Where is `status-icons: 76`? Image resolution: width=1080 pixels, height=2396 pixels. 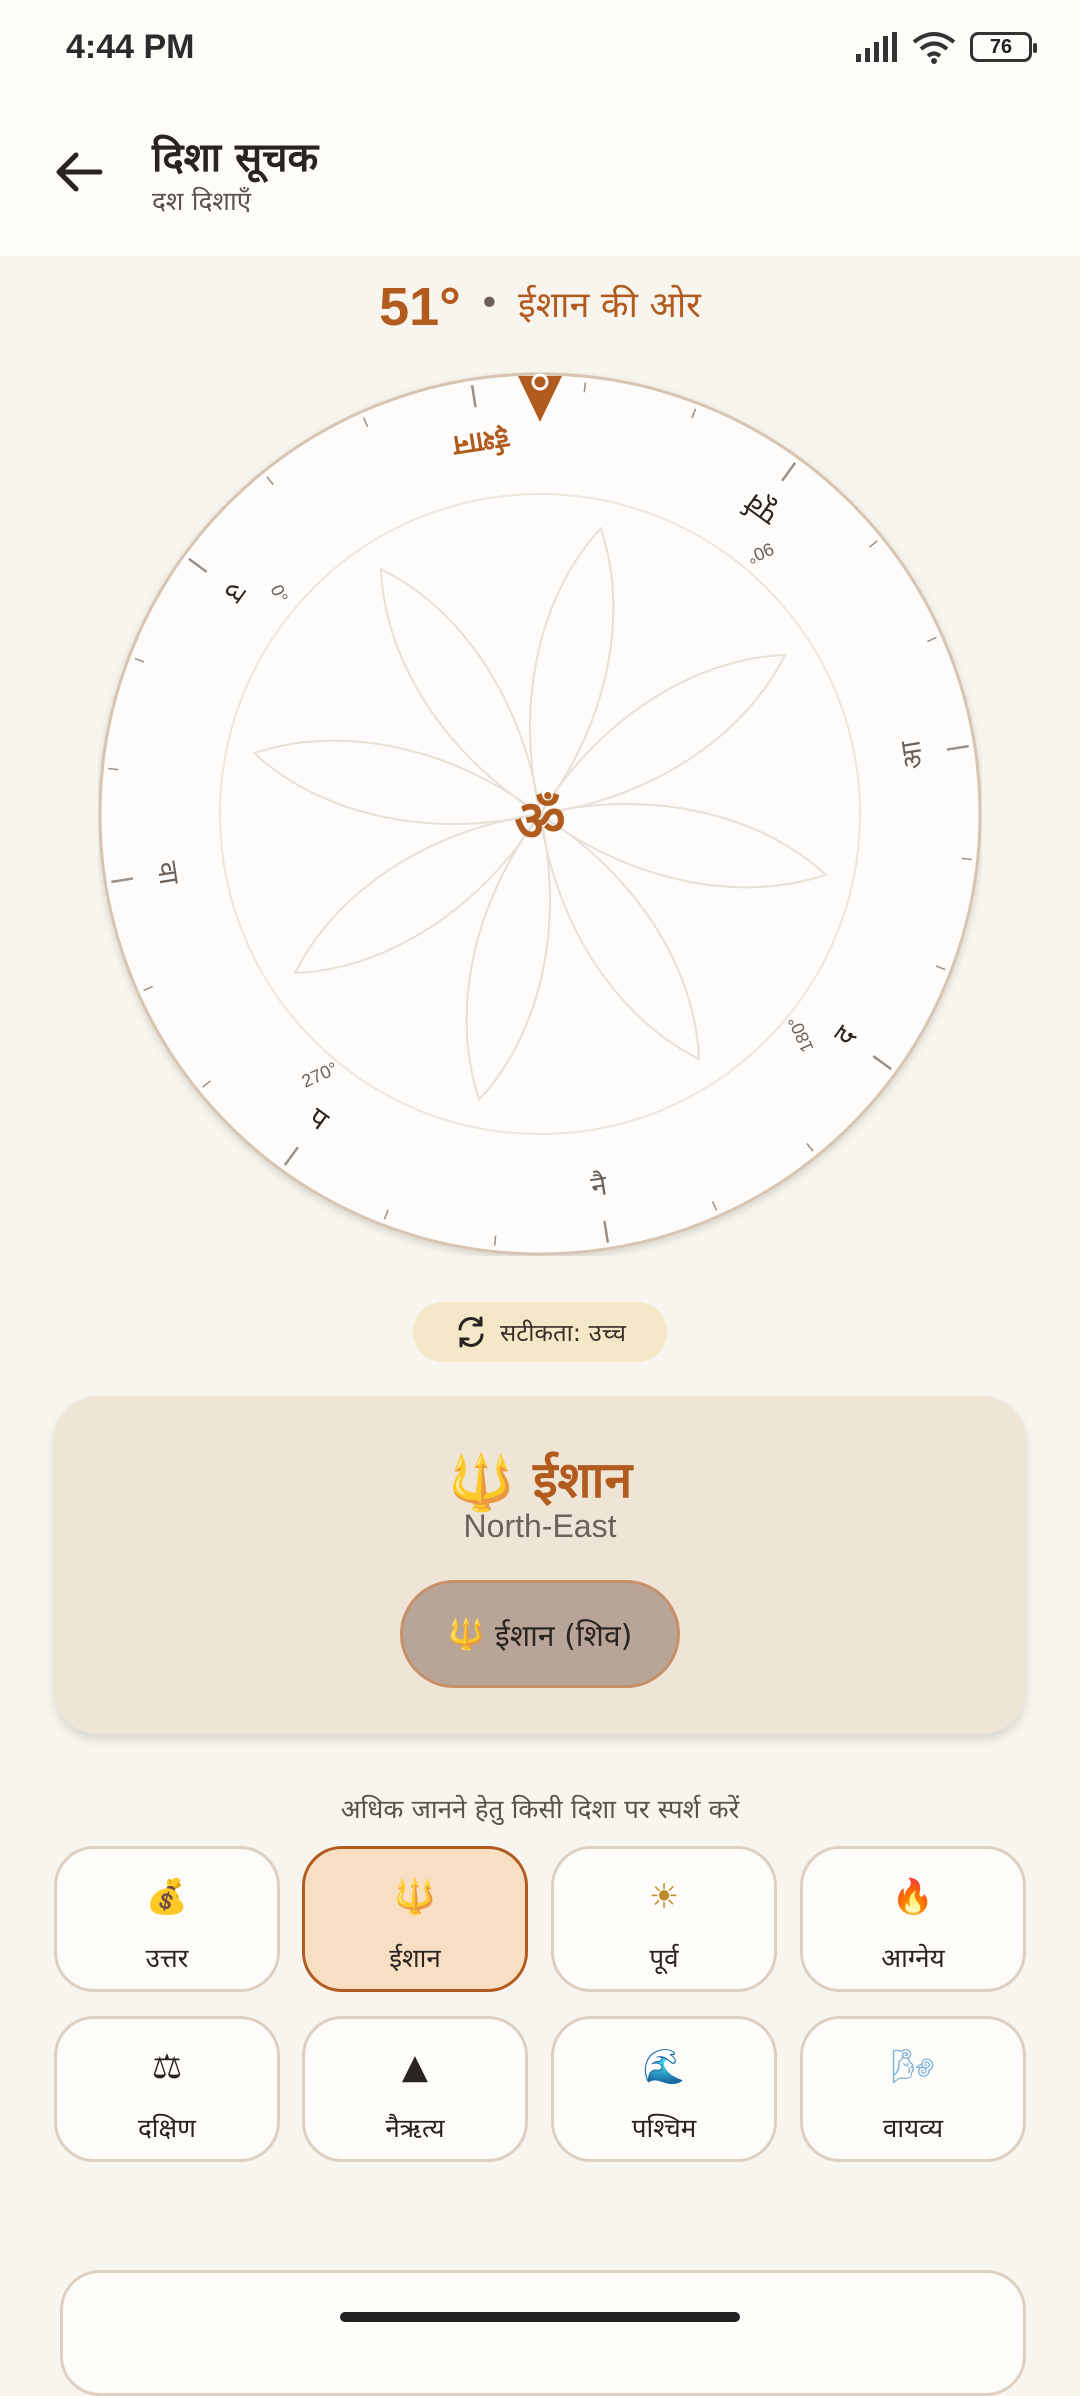
status-icons: 76 is located at coordinates (945, 47).